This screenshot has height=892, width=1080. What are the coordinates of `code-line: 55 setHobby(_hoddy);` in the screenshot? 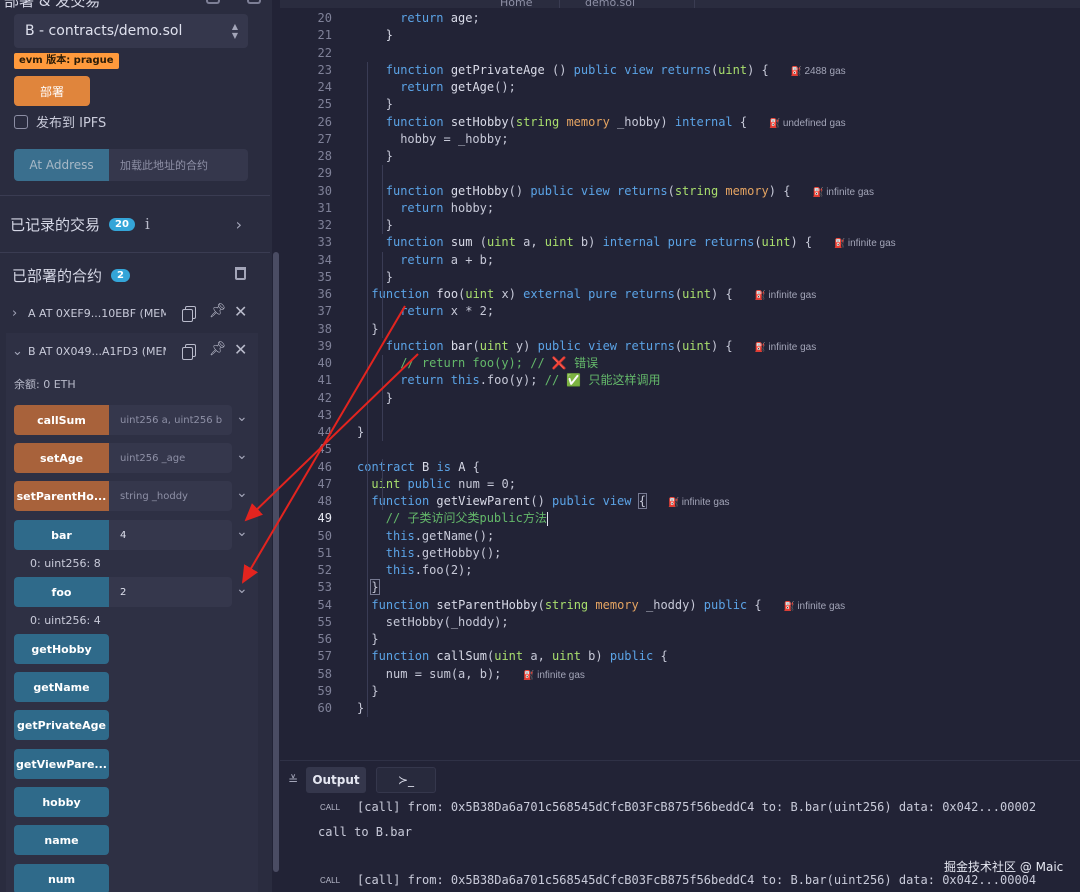 It's located at (680, 622).